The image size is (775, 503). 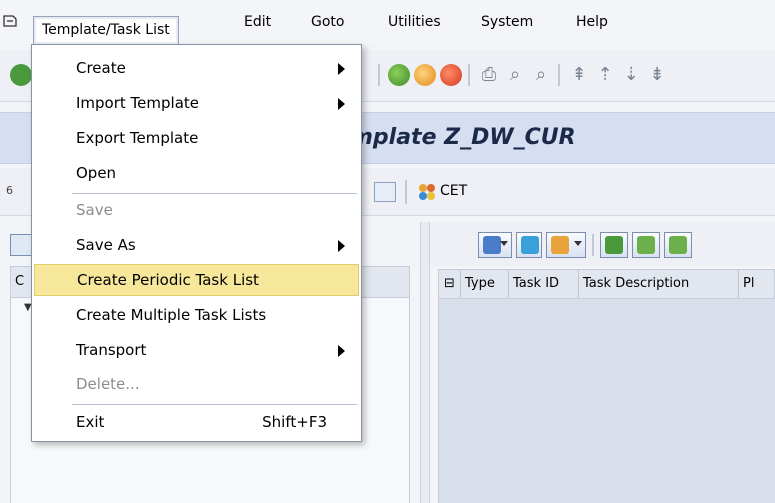 I want to click on exit-icon, so click(x=425, y=75).